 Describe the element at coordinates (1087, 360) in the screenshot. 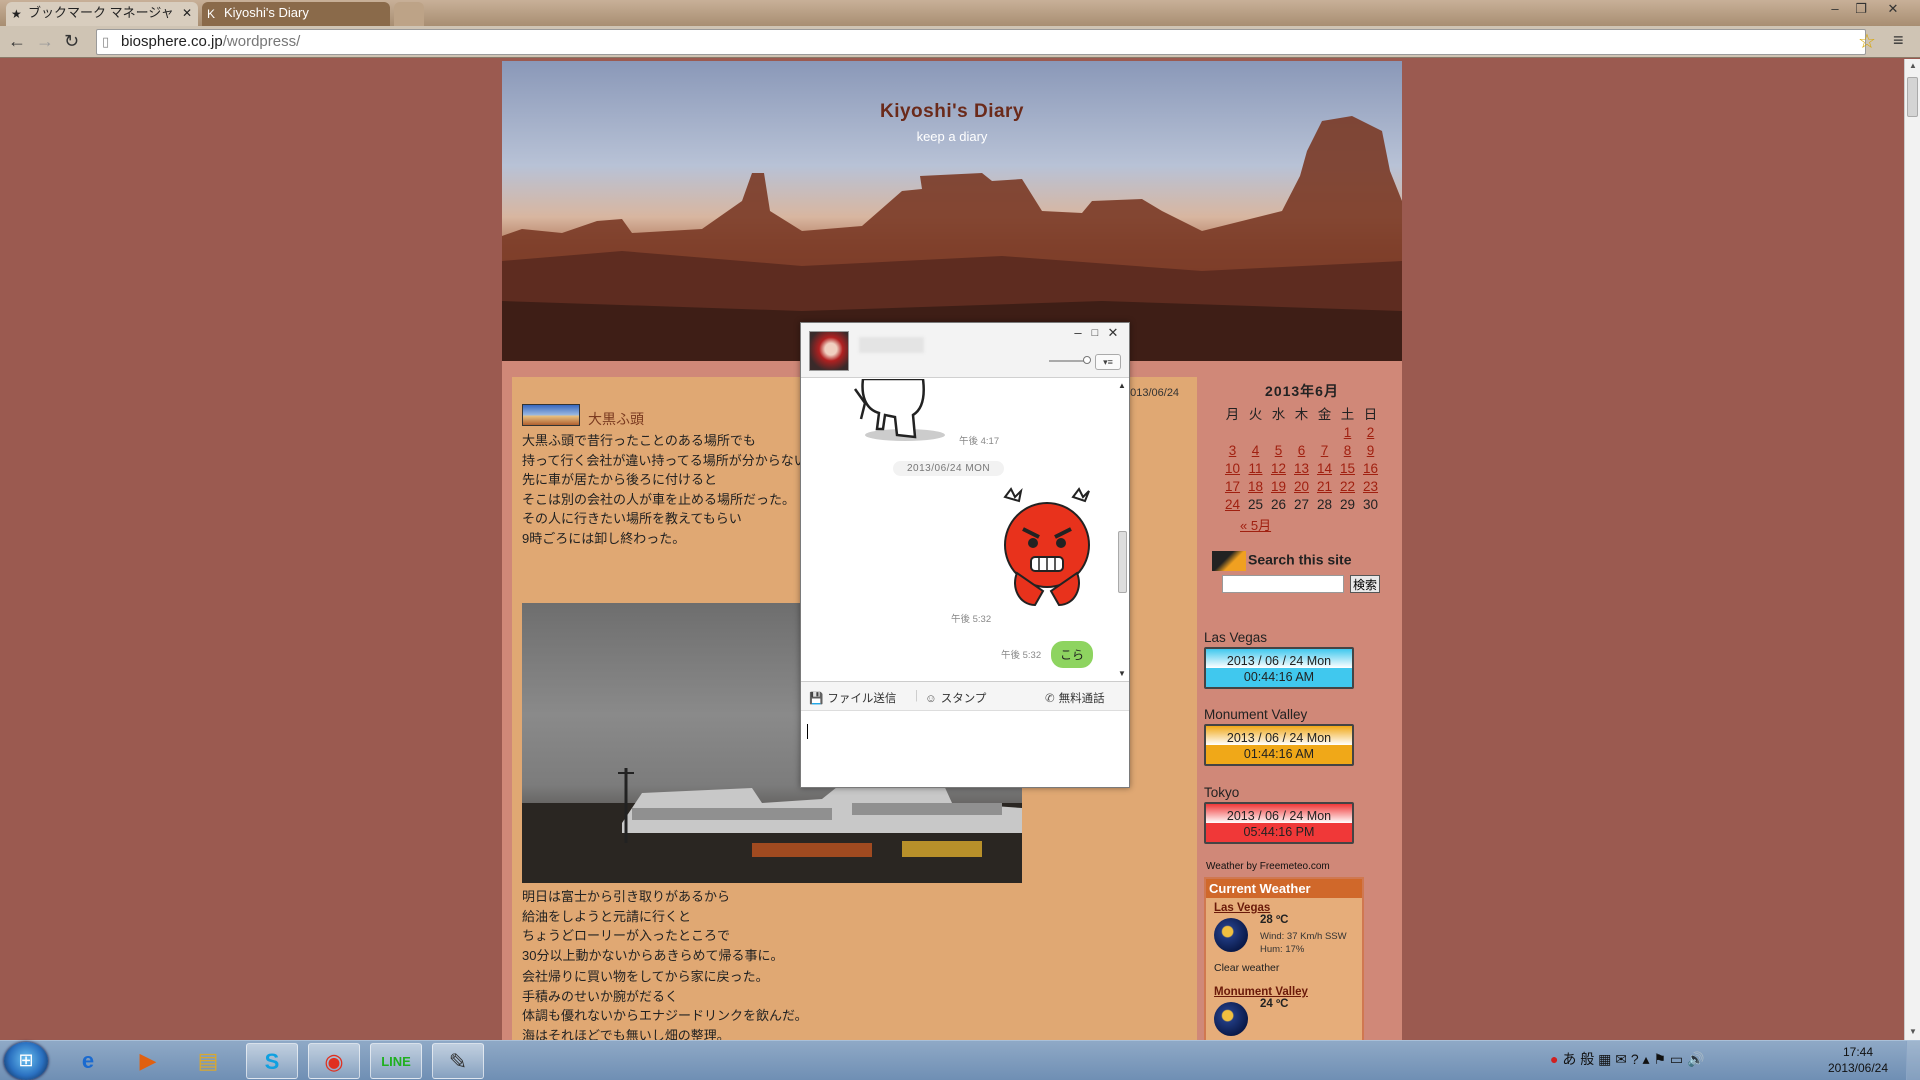

I see `slider-knob` at that location.